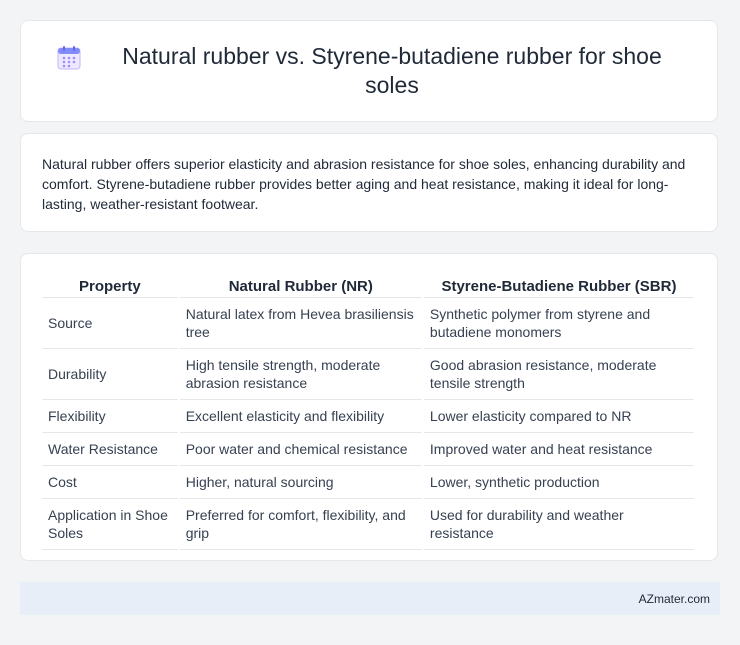 Image resolution: width=740 pixels, height=645 pixels. What do you see at coordinates (558, 449) in the screenshot?
I see `row-sbr-value: Improved water and heat resistance` at bounding box center [558, 449].